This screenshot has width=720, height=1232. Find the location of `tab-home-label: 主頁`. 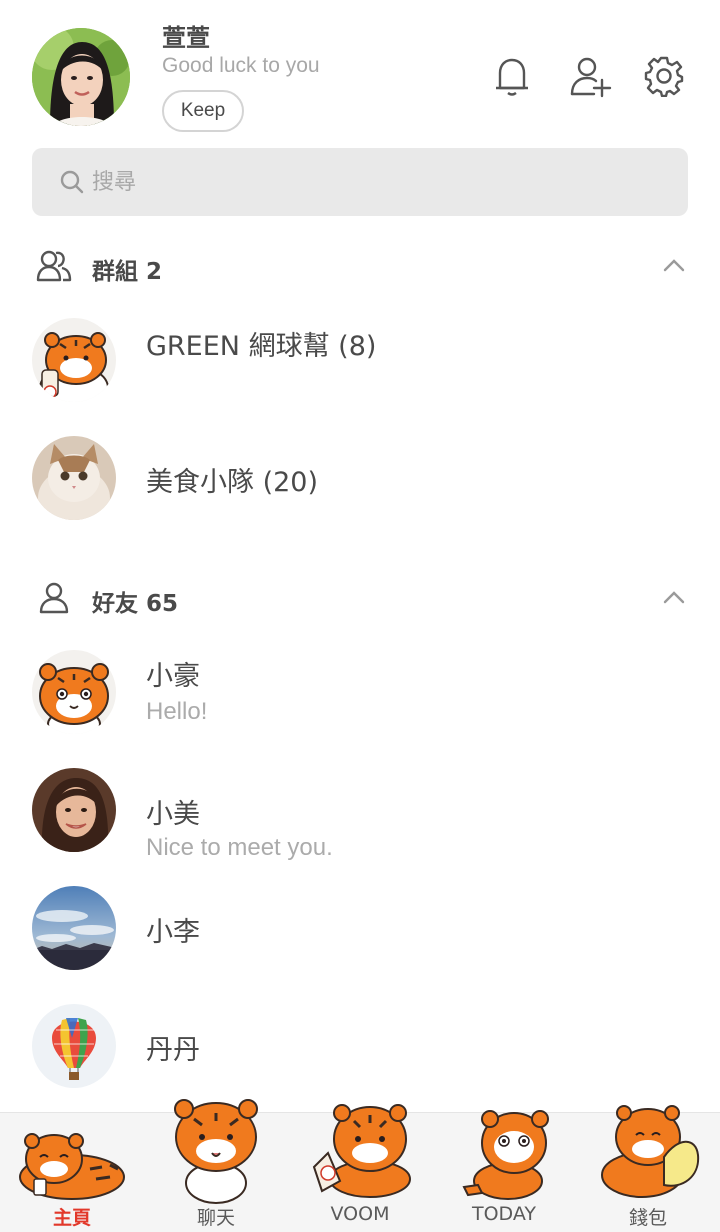

tab-home-label: 主頁 is located at coordinates (71, 1218).